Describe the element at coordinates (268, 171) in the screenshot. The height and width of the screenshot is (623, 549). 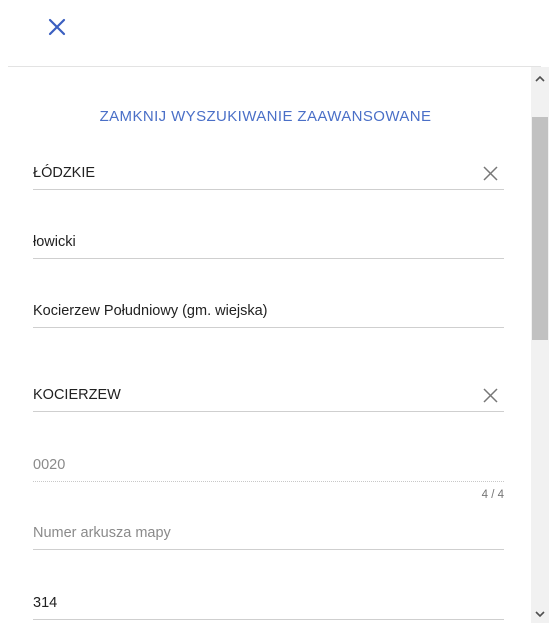
I see `voivodeship-field: ŁÓDZKIE` at that location.